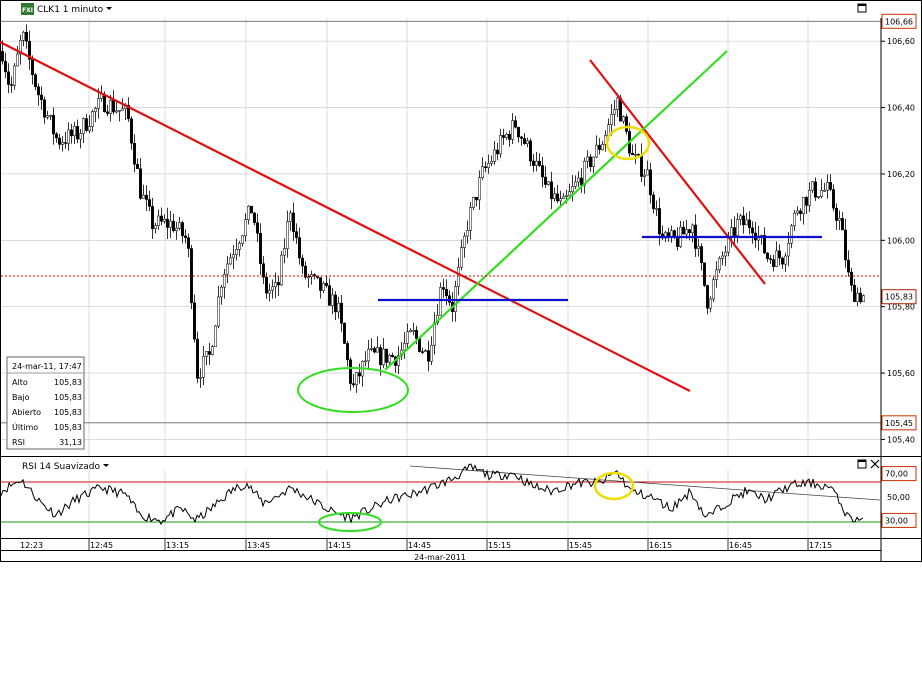  Describe the element at coordinates (70, 442) in the screenshot. I see `info-row-value: 31,13` at that location.